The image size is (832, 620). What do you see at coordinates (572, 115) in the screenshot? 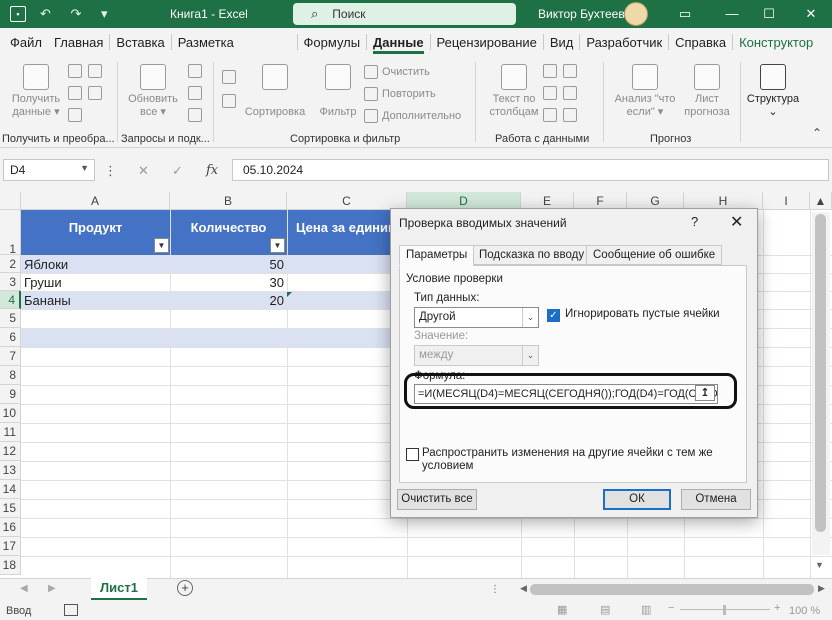
I see `data-model-button` at bounding box center [572, 115].